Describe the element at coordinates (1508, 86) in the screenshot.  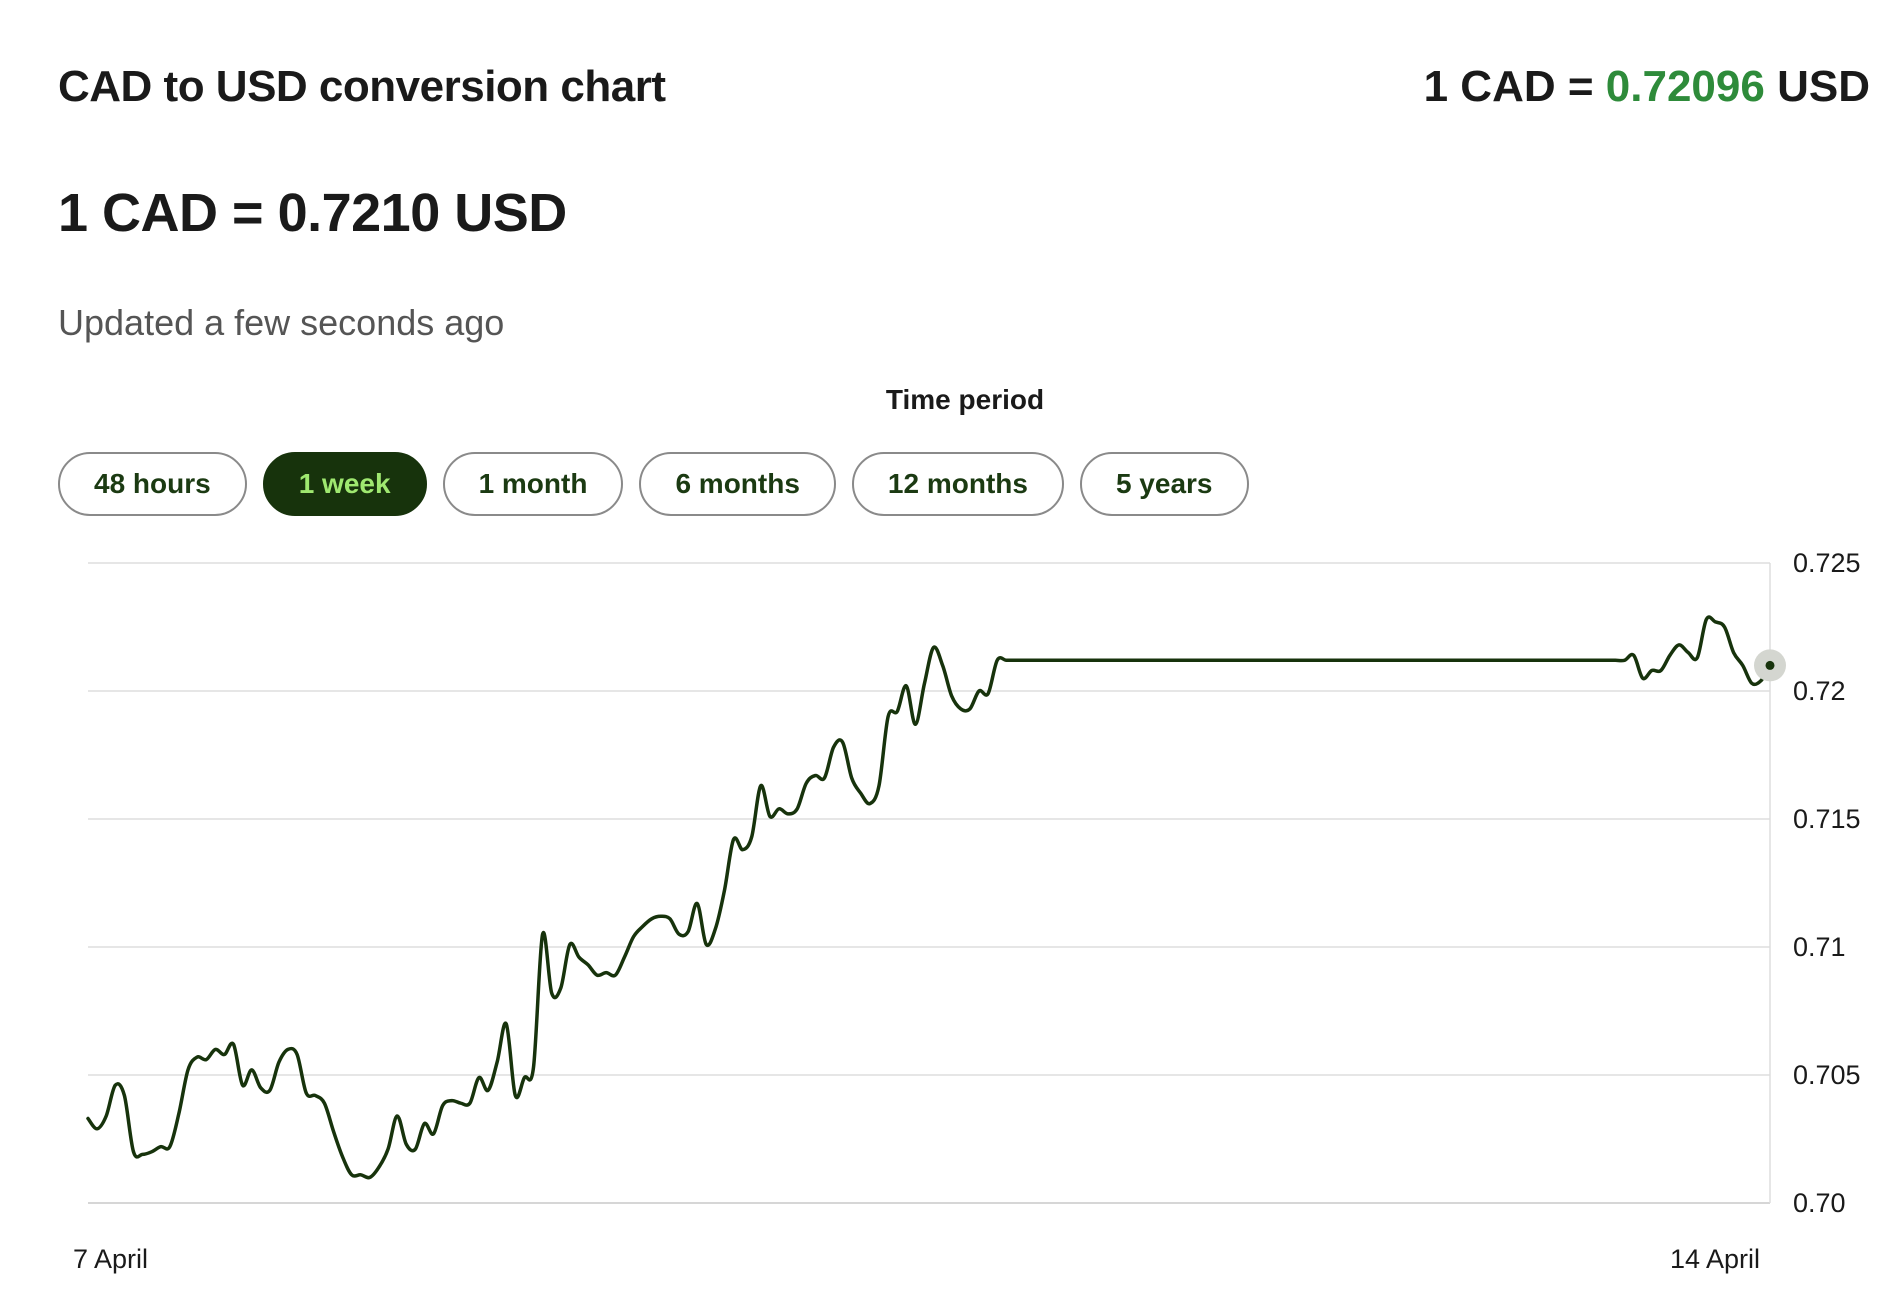
I see `rate-prefix: 1 CAD =` at that location.